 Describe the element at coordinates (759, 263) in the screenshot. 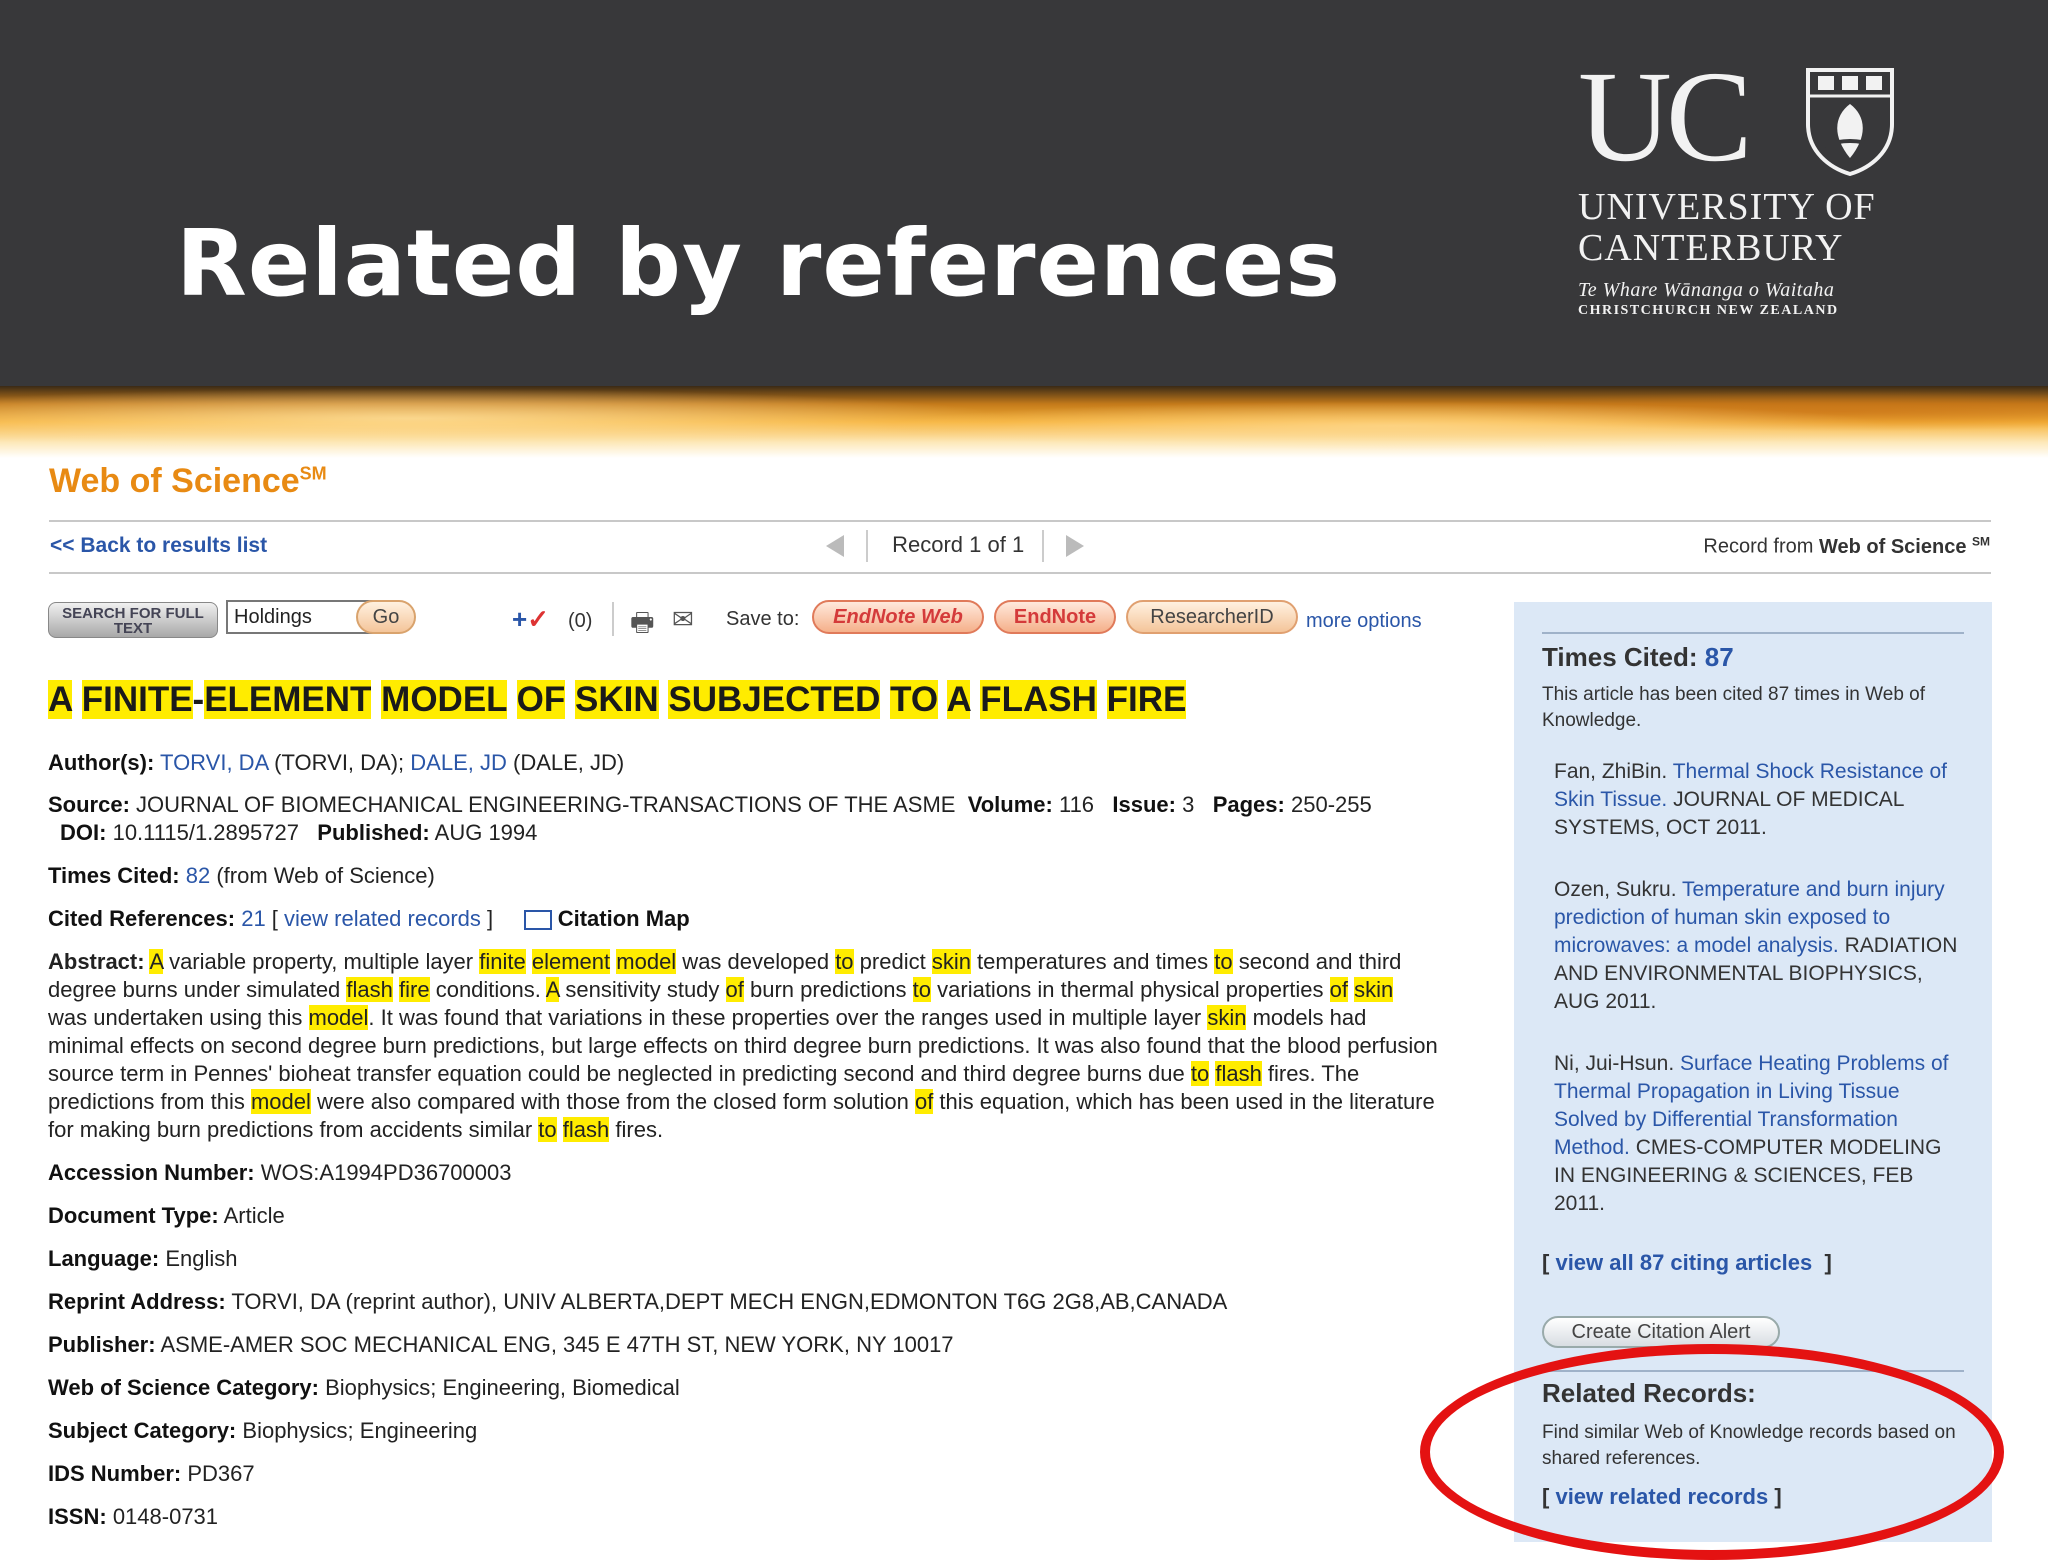

I see `slide-title: Related by references` at that location.